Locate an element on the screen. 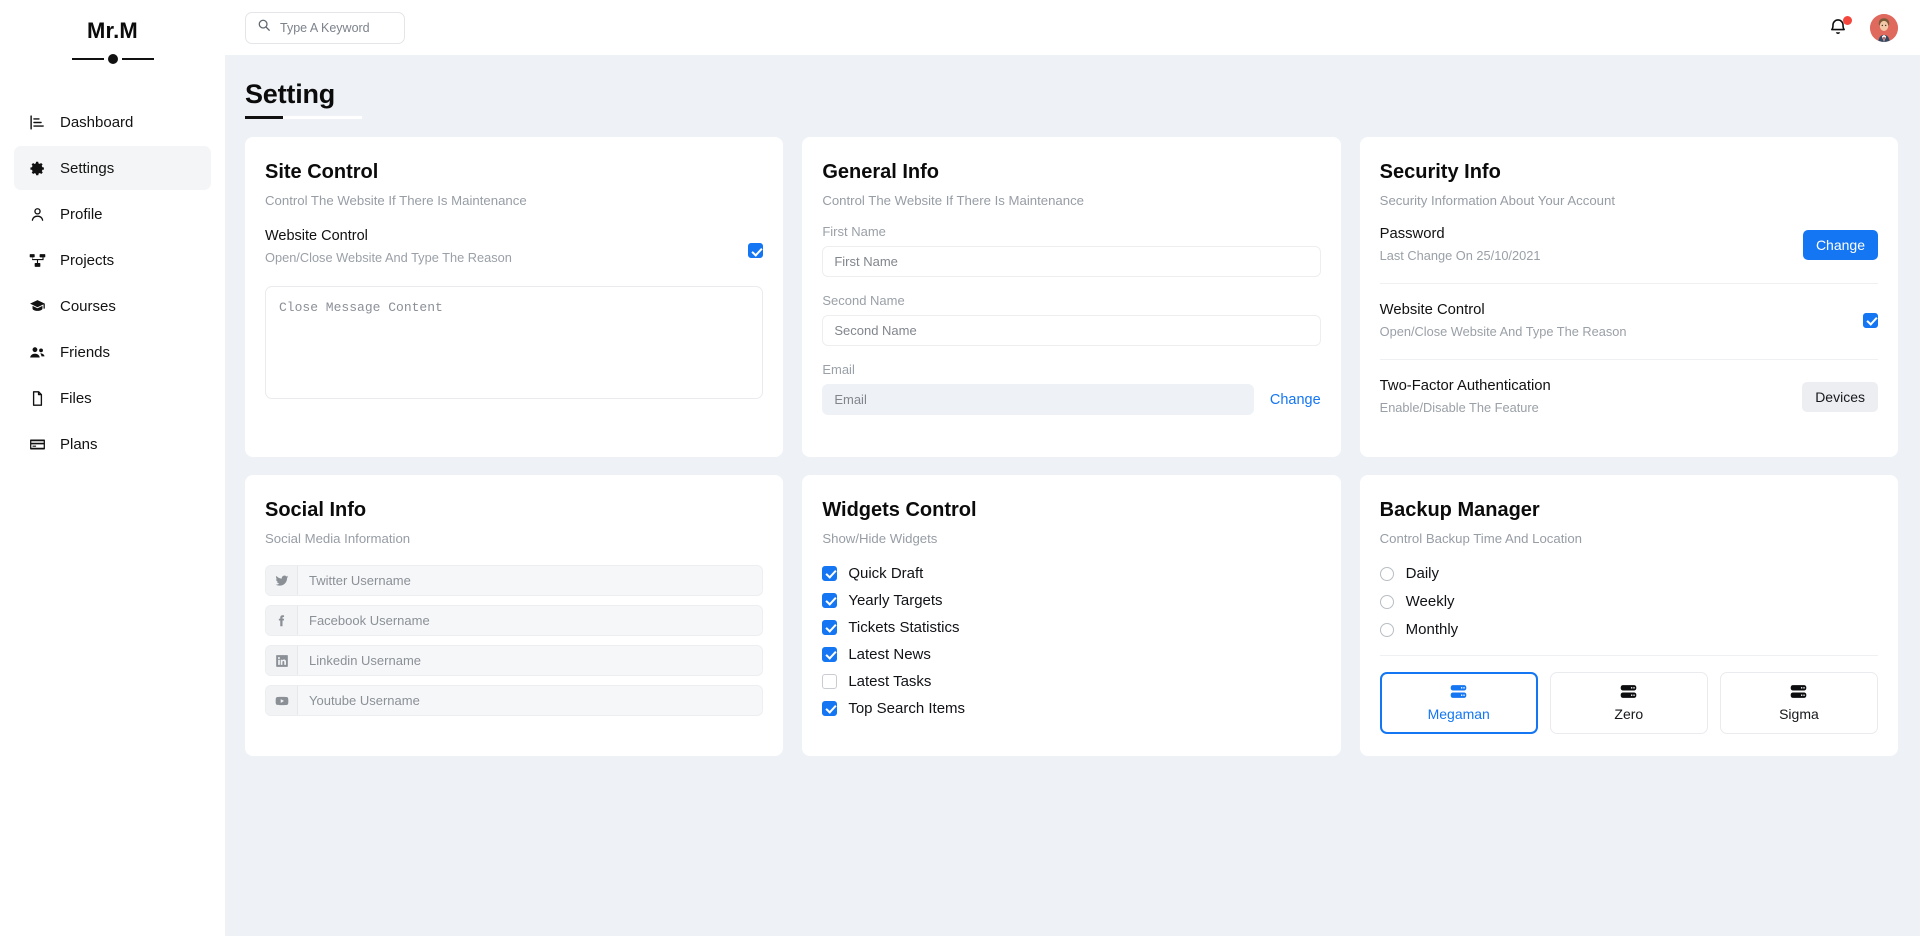  backup-schedule-list: Daily Weekly Monthly is located at coordinates (1628, 601).